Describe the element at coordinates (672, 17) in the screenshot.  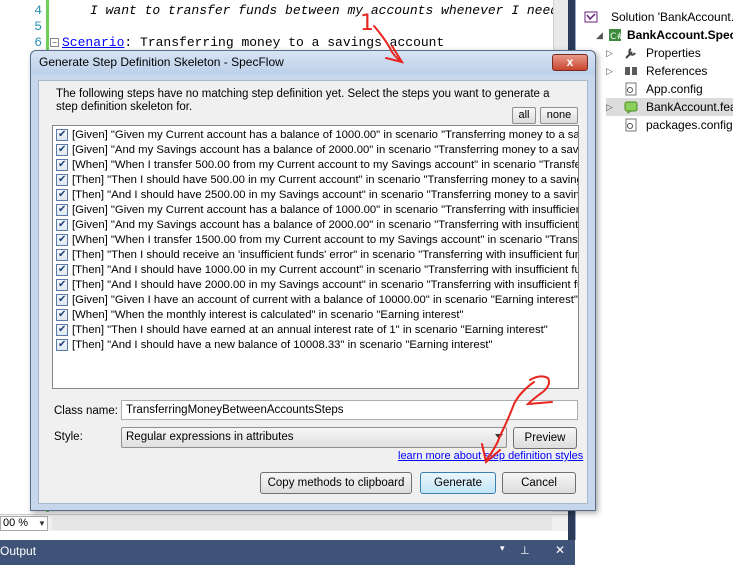
I see `solution-label: Solution 'BankAccount.` at that location.